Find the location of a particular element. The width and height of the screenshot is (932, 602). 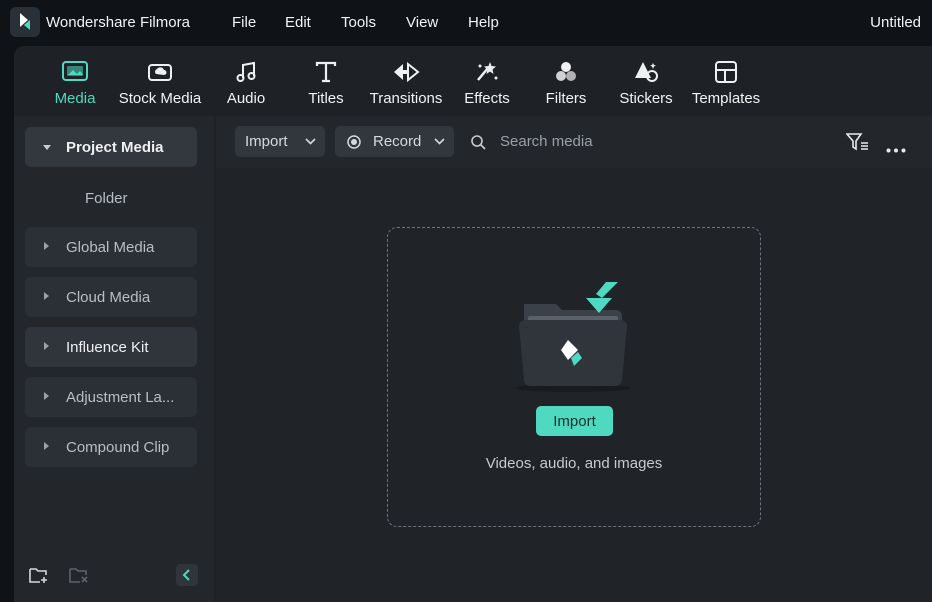

sidebar-item-global-media: Global Media is located at coordinates (111, 247).